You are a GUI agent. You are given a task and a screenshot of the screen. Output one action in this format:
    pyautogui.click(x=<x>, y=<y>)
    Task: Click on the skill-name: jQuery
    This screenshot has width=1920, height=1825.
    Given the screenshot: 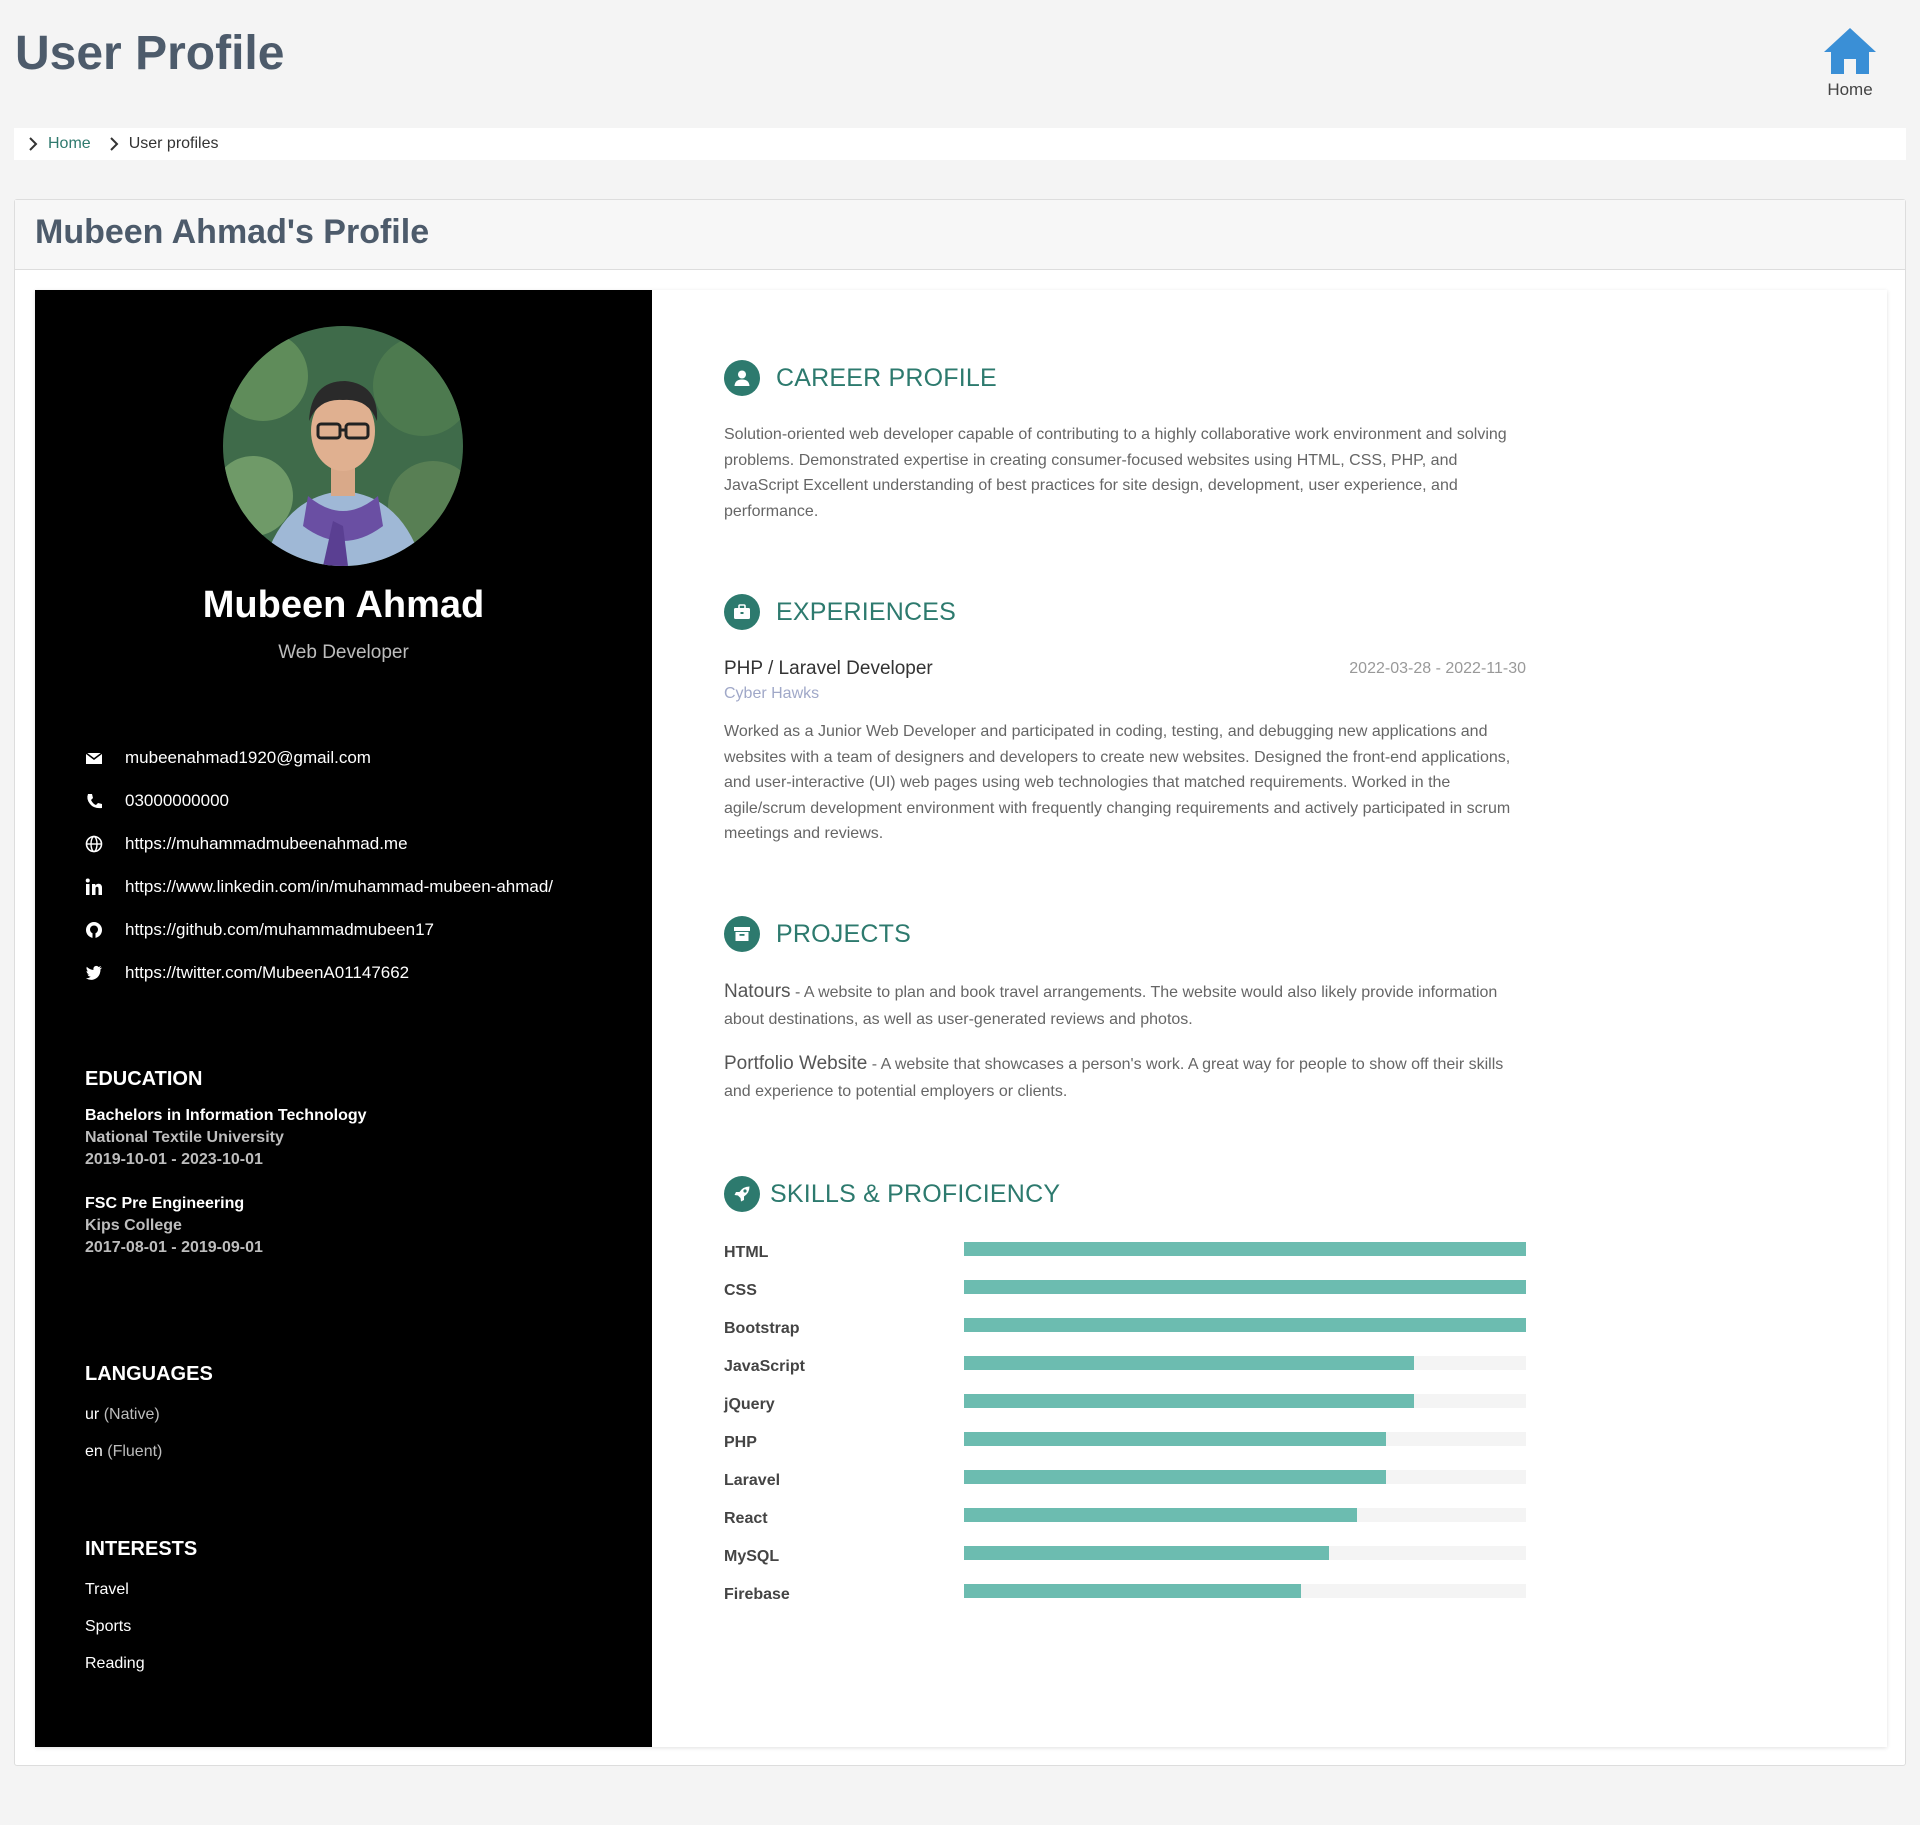 What is the action you would take?
    pyautogui.click(x=749, y=1404)
    